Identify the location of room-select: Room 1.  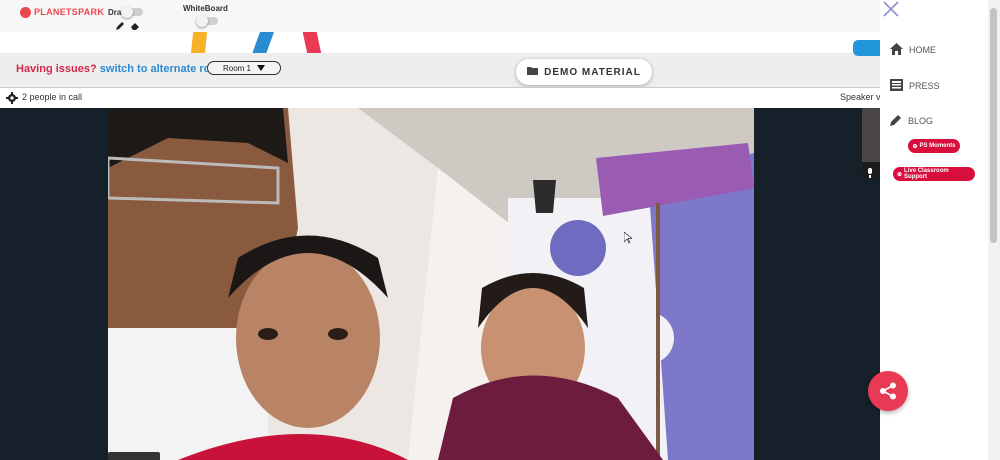
(244, 68).